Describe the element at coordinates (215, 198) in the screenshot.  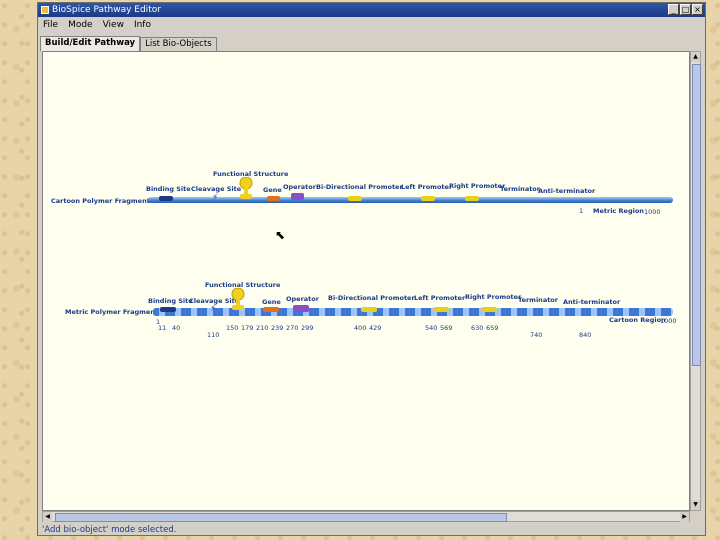
I see `f1-cleavage-mark: ⚡` at that location.